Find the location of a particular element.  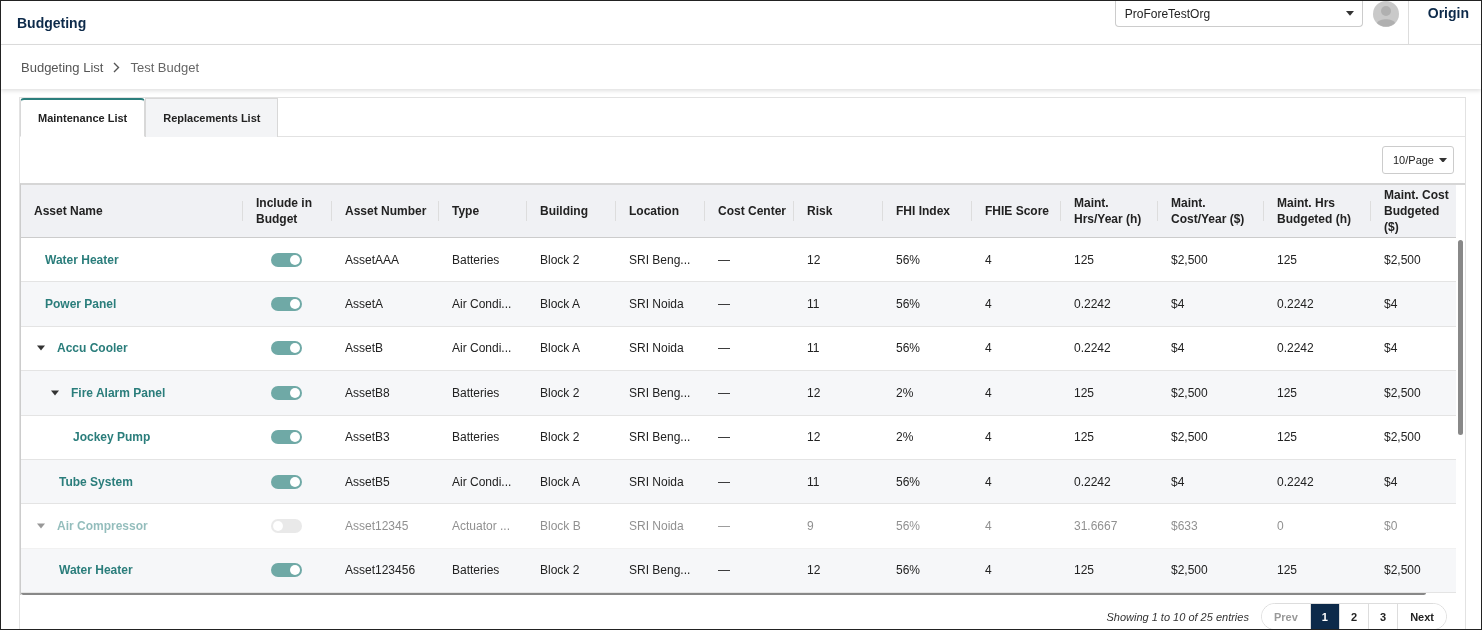

table-cell-text: AssetB5 is located at coordinates (367, 481).